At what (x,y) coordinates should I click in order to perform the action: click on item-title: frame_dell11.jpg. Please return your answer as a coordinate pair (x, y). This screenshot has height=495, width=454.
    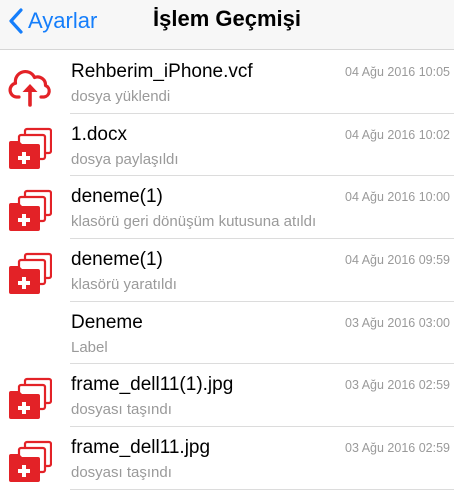
    Looking at the image, I should click on (141, 448).